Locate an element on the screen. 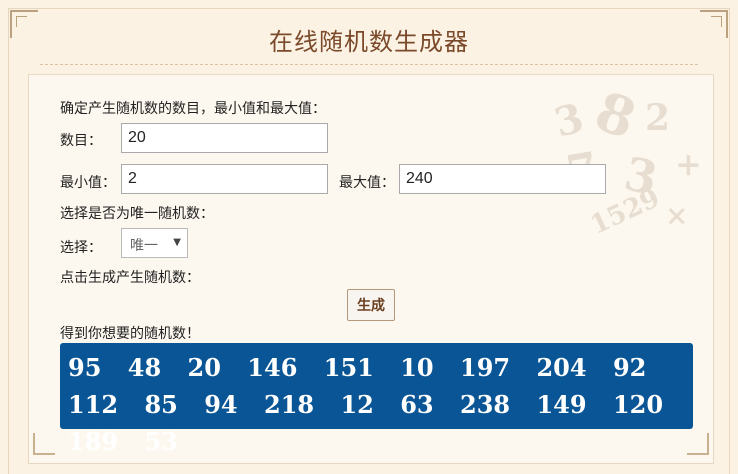  result-number: 85 is located at coordinates (161, 404).